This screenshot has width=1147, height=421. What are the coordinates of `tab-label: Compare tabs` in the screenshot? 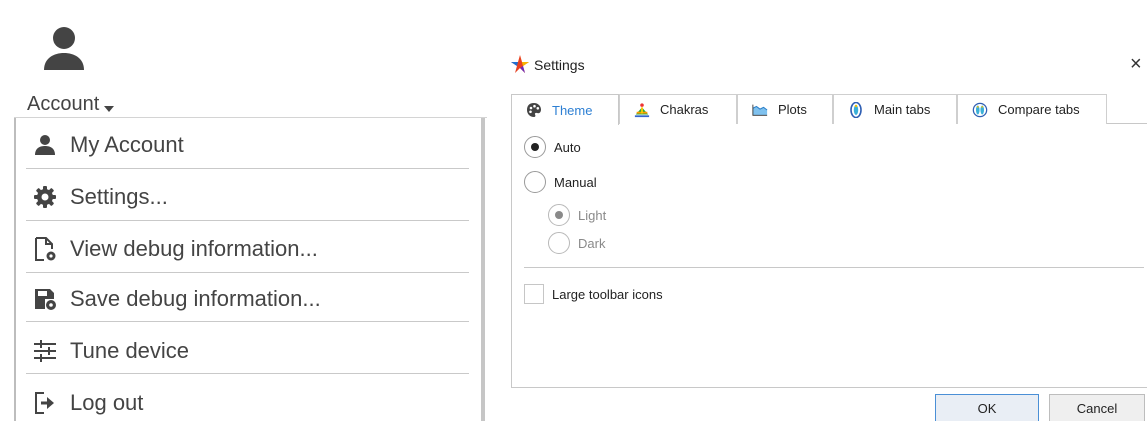 It's located at (1039, 109).